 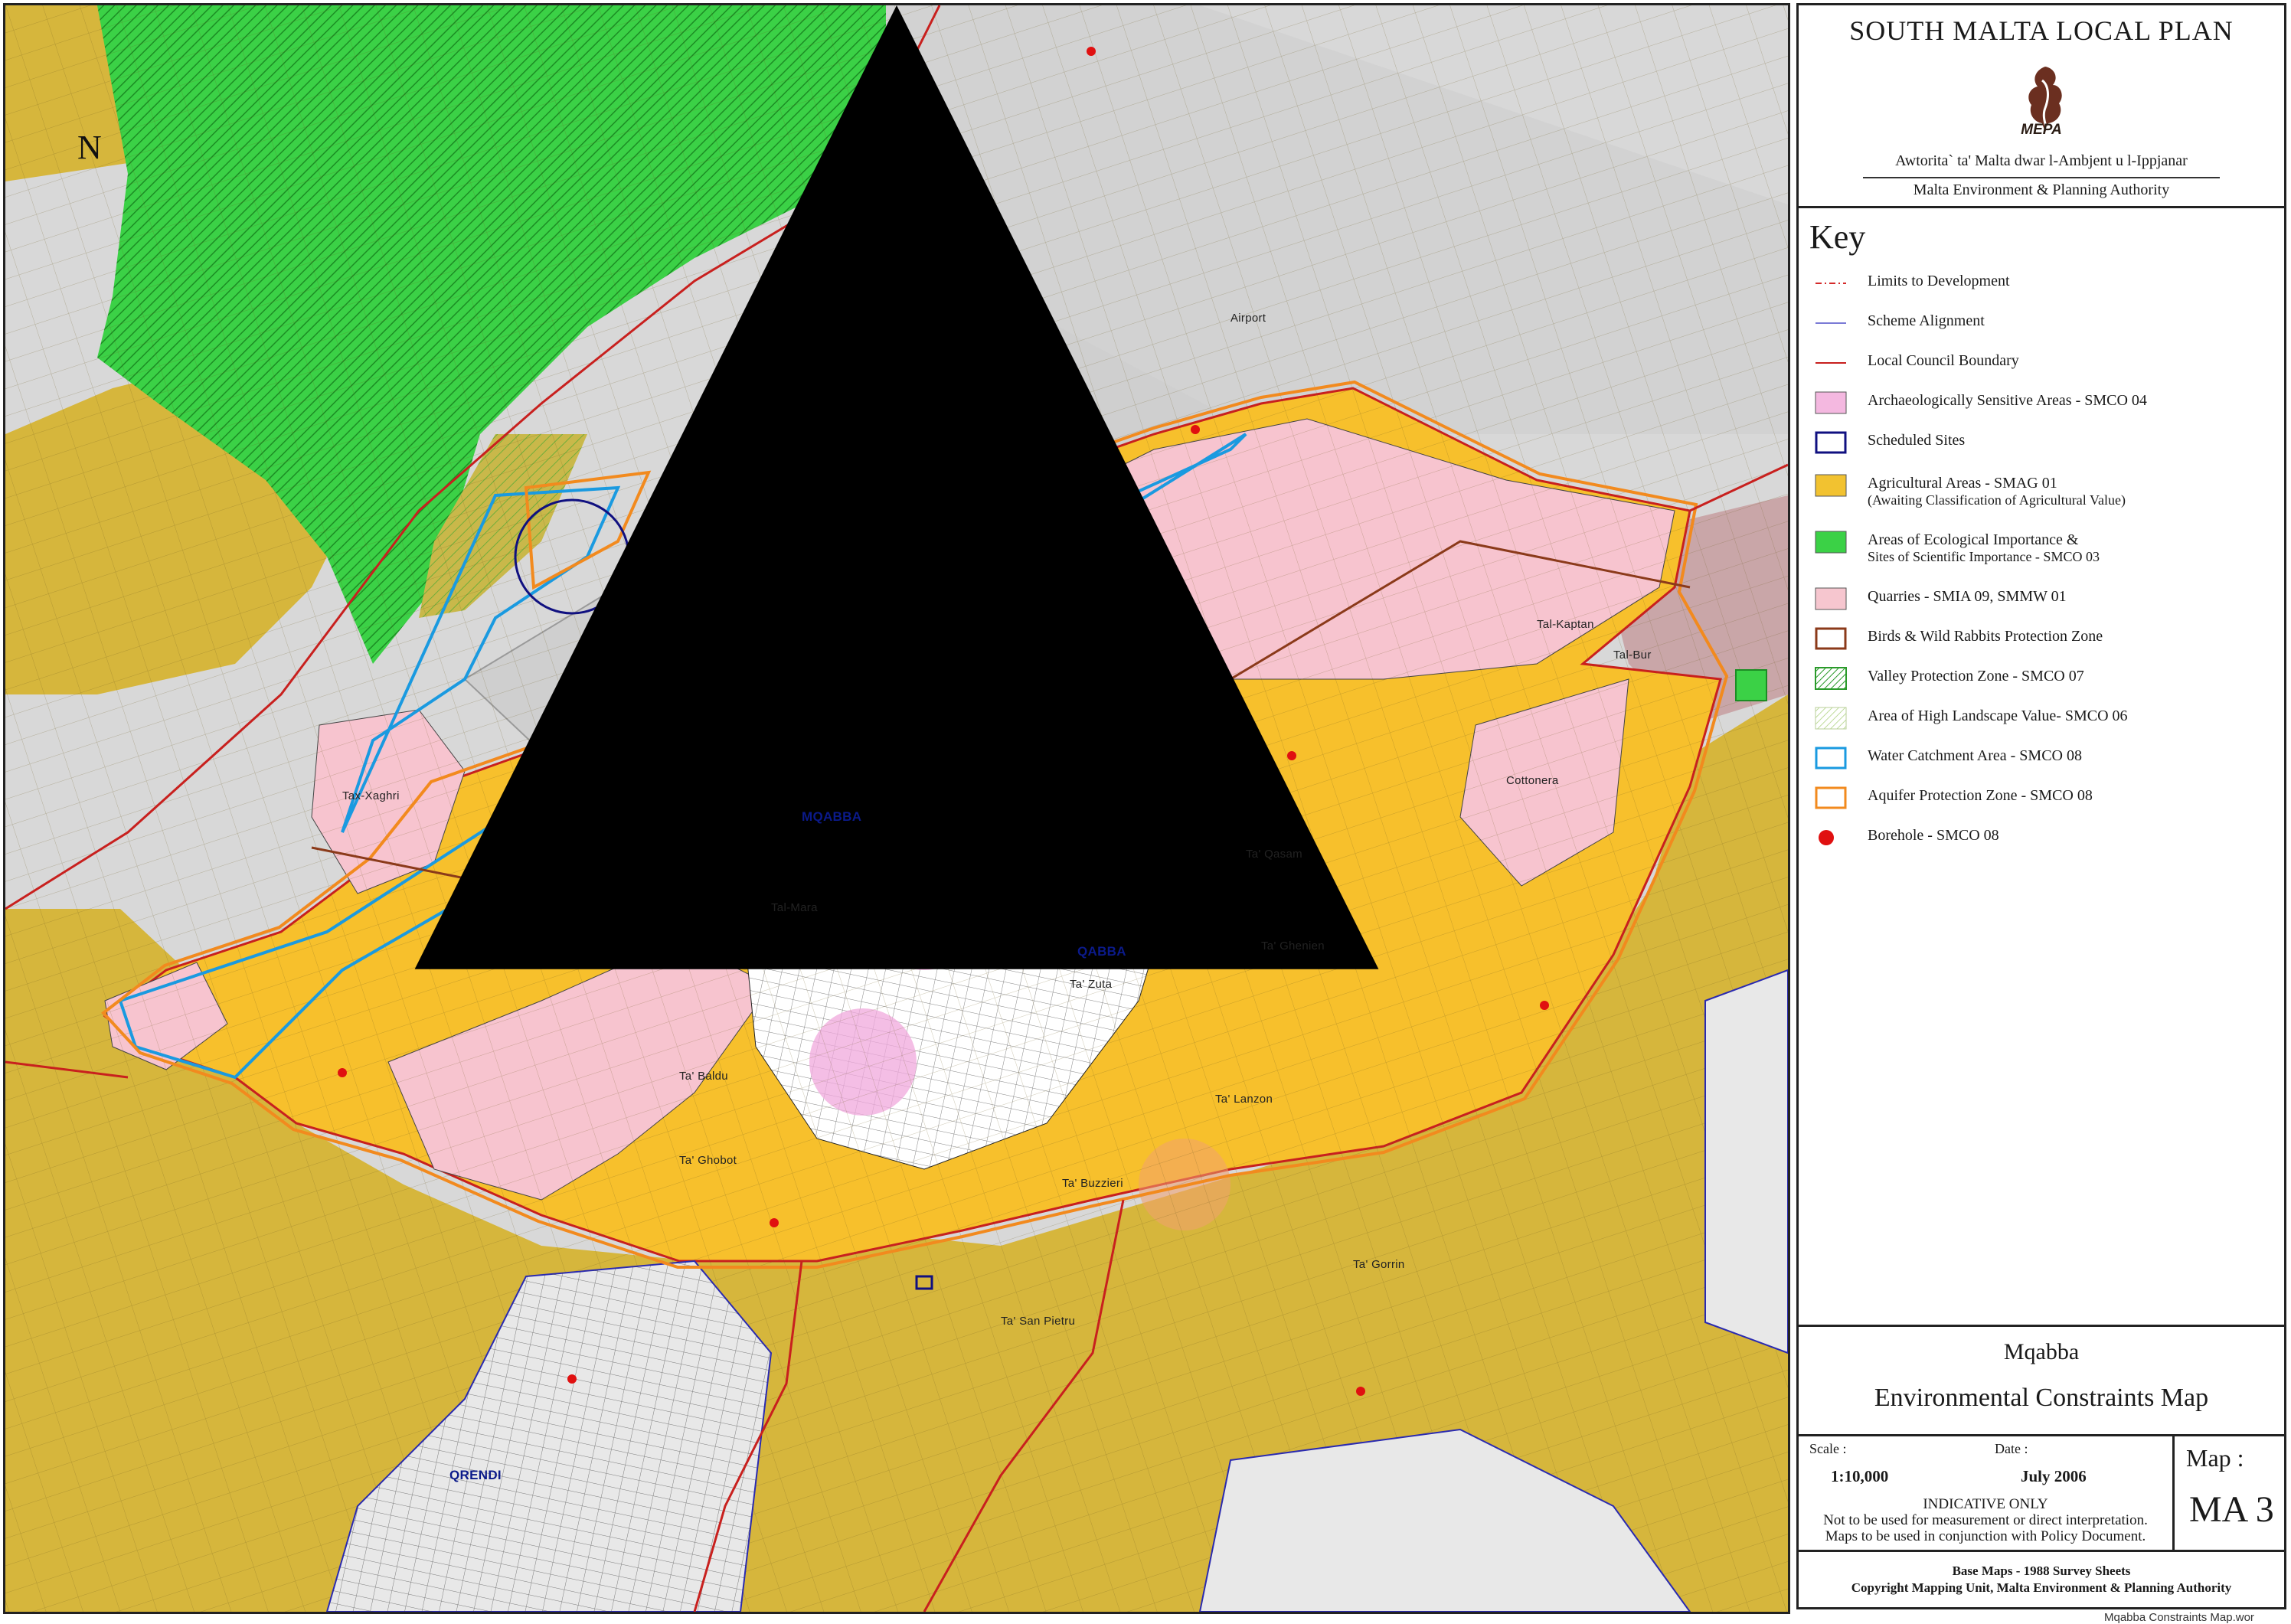 I want to click on map-label-tal-bur: Tal-Bur, so click(x=1633, y=656).